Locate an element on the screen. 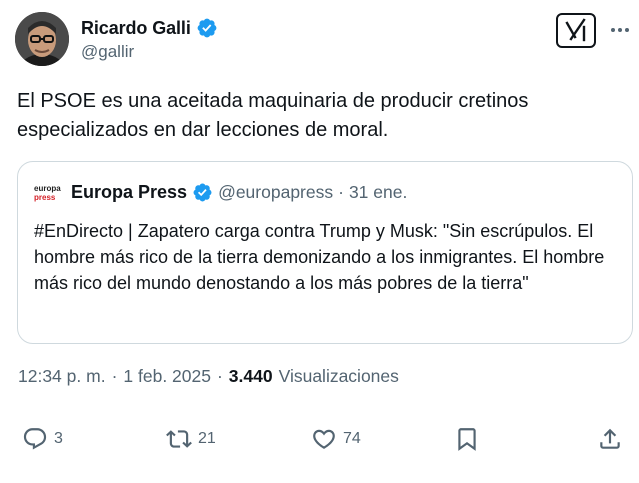 This screenshot has height=483, width=639. tweet-date: 1 feb. 2025 is located at coordinates (167, 376).